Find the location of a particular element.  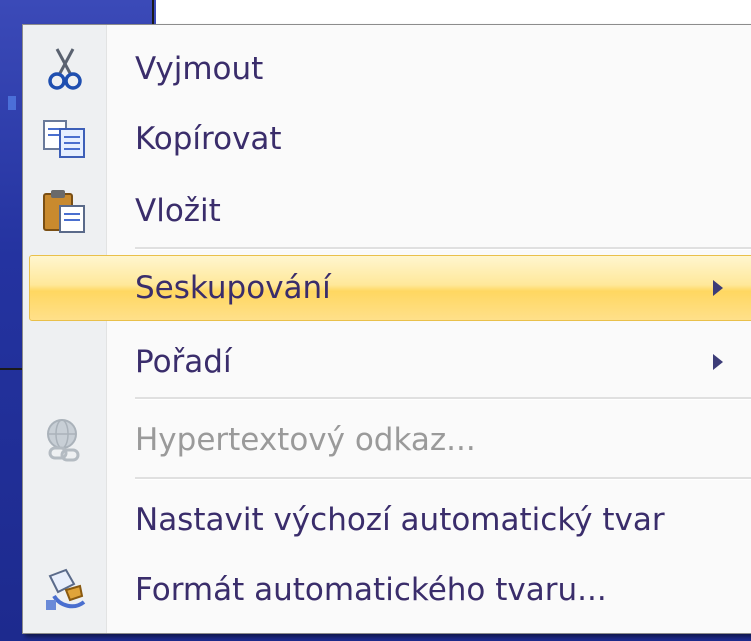

shape-outline-line is located at coordinates (11, 369).